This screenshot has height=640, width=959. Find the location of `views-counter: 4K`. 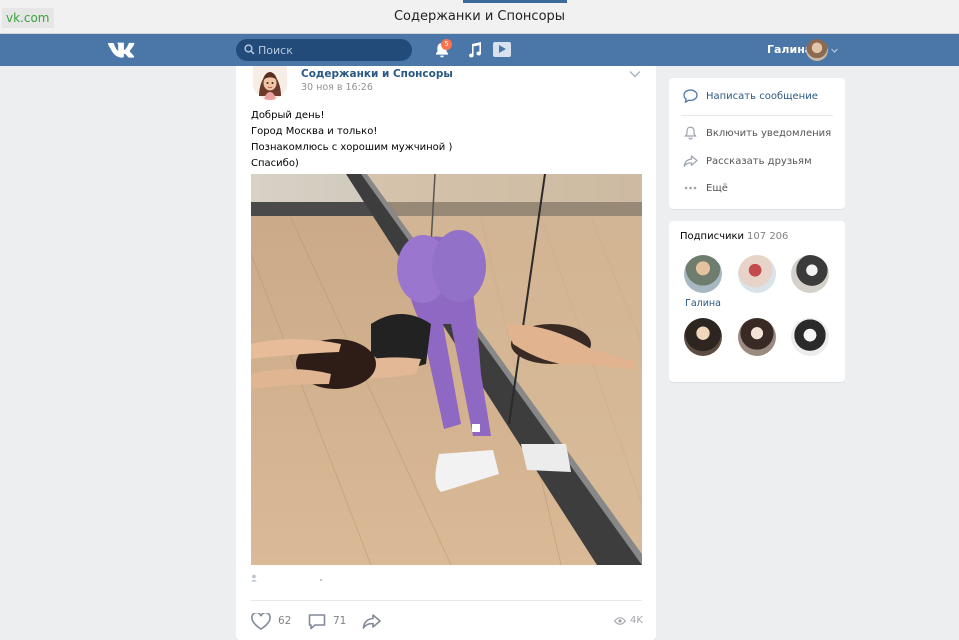

views-counter: 4K is located at coordinates (628, 620).